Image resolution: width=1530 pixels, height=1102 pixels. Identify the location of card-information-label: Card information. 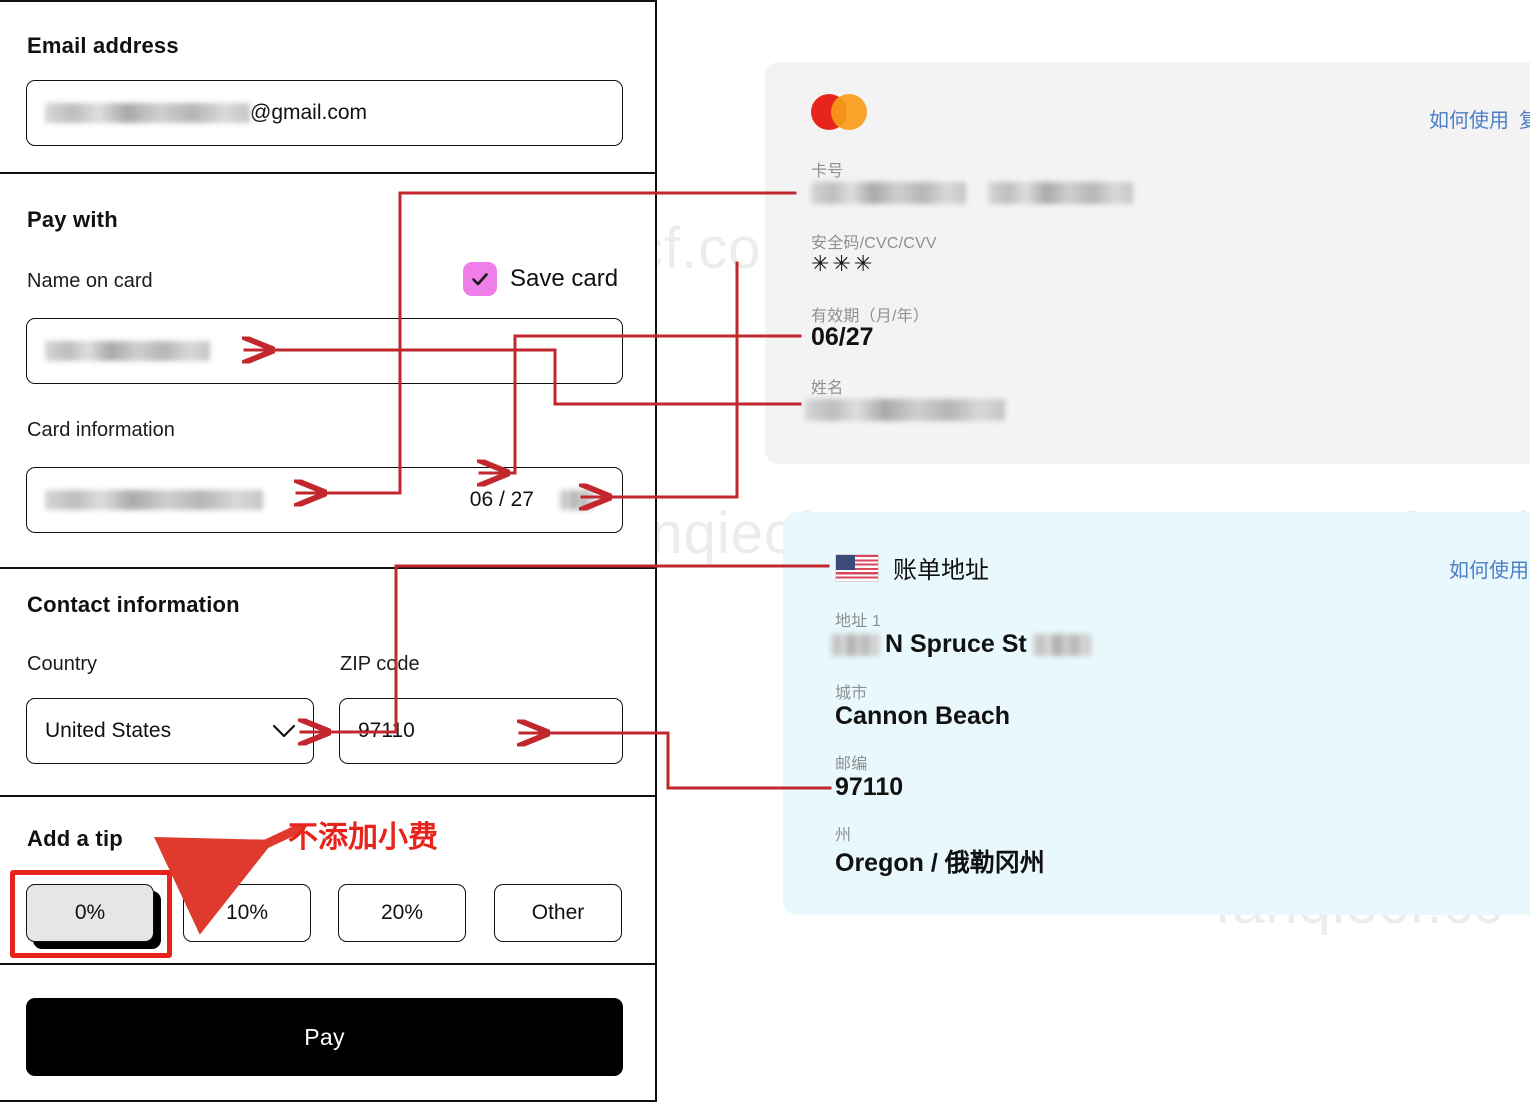
(101, 430).